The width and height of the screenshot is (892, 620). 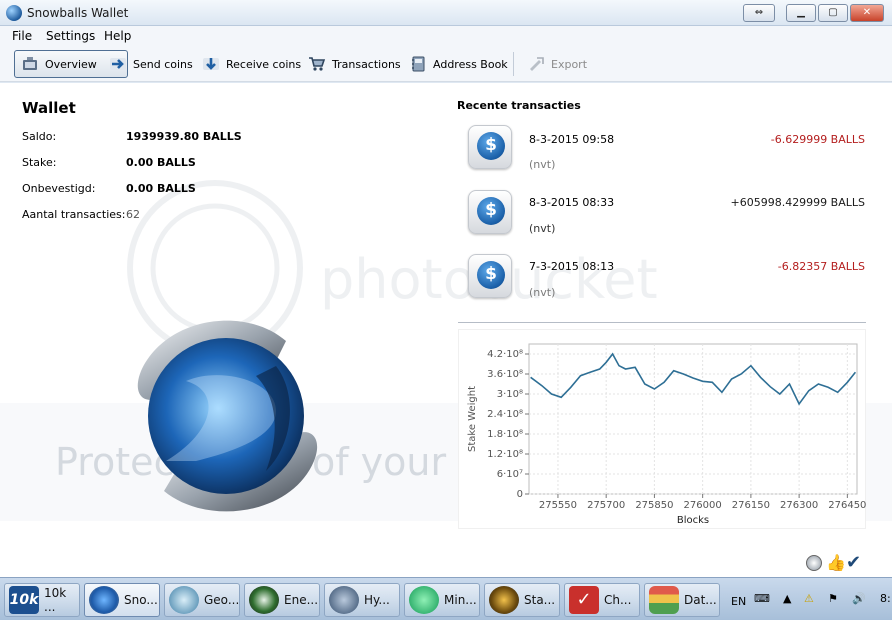 I want to click on y-tick-label: 2.4·10⁸, so click(x=505, y=414).